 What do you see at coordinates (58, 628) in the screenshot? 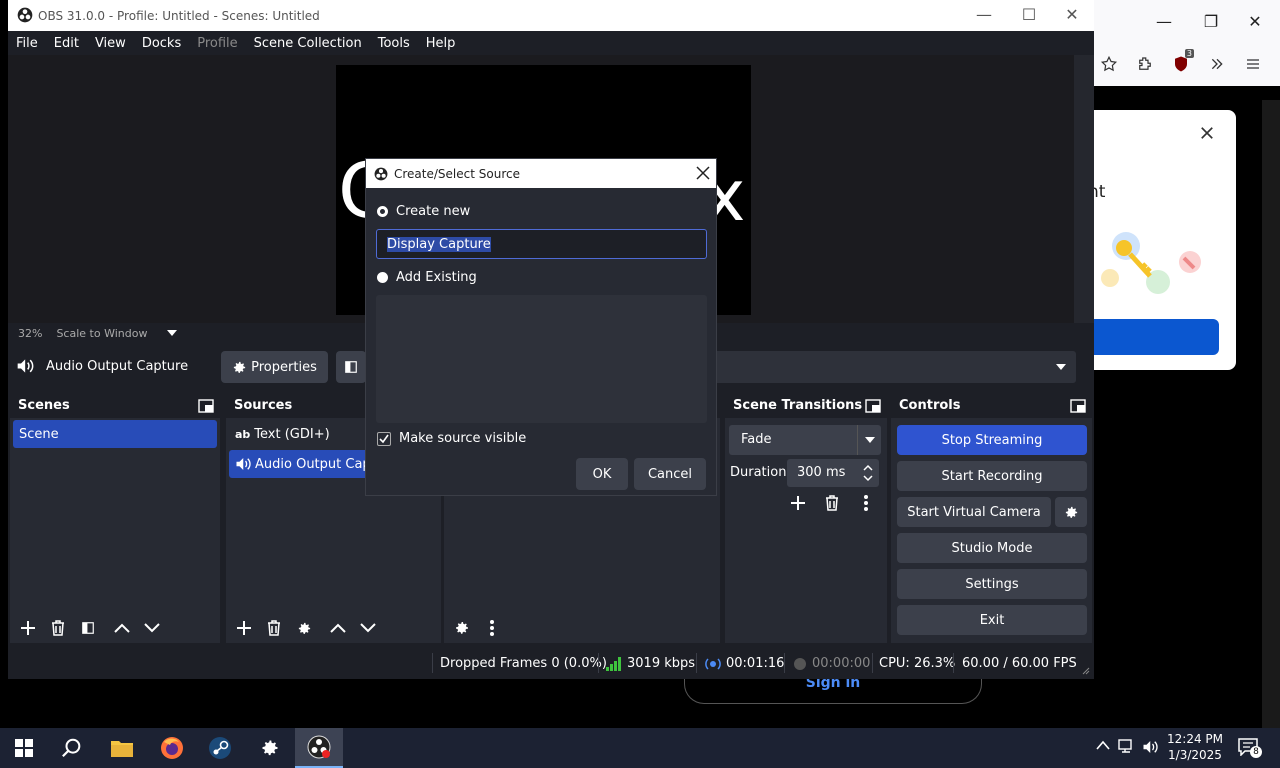
I see `remove-scene-button` at bounding box center [58, 628].